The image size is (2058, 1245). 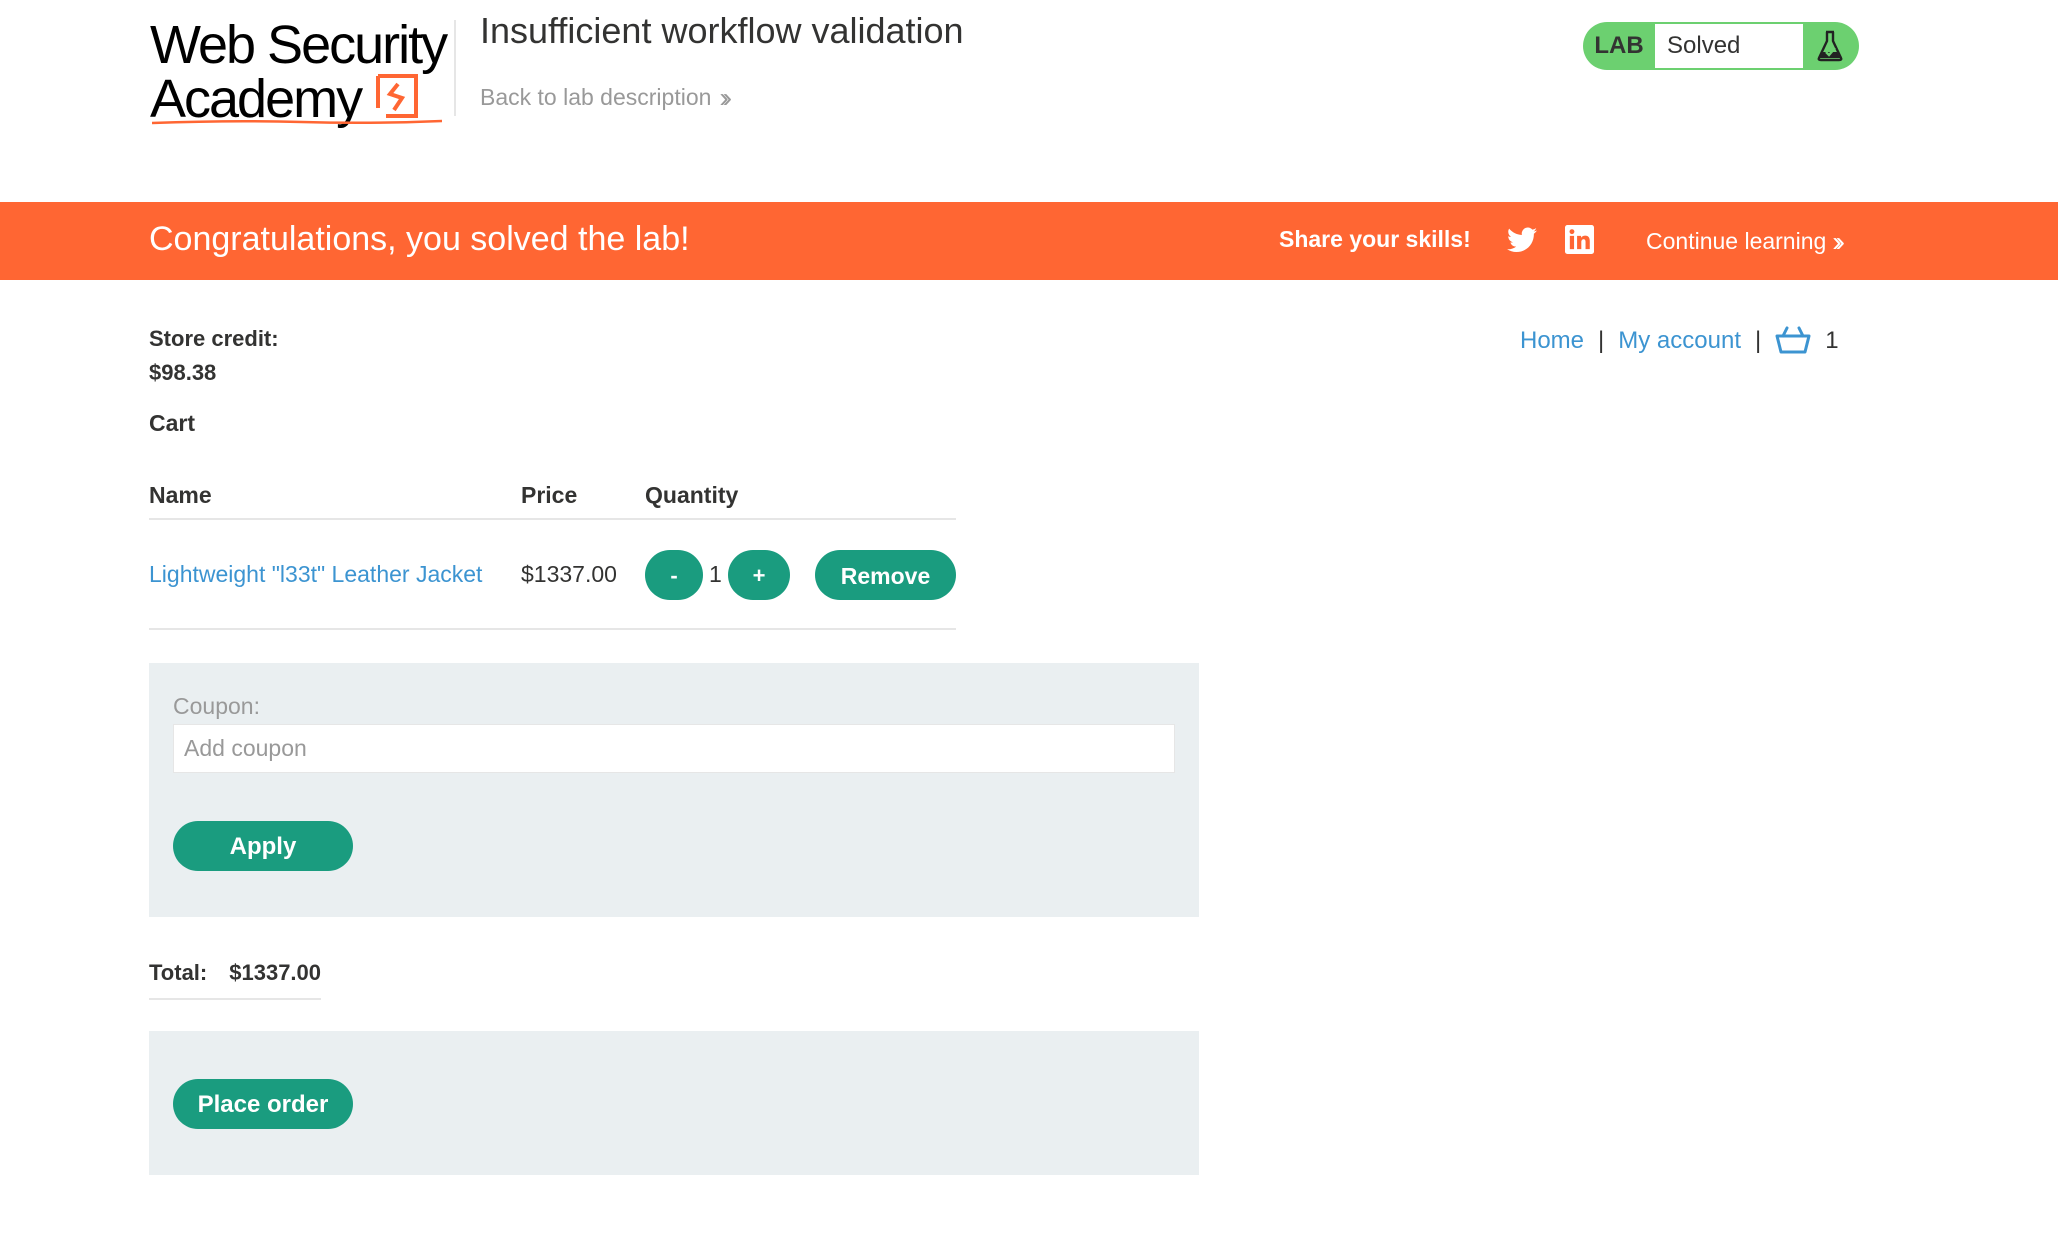 I want to click on continue-learning-label: Continue learning, so click(x=1736, y=241).